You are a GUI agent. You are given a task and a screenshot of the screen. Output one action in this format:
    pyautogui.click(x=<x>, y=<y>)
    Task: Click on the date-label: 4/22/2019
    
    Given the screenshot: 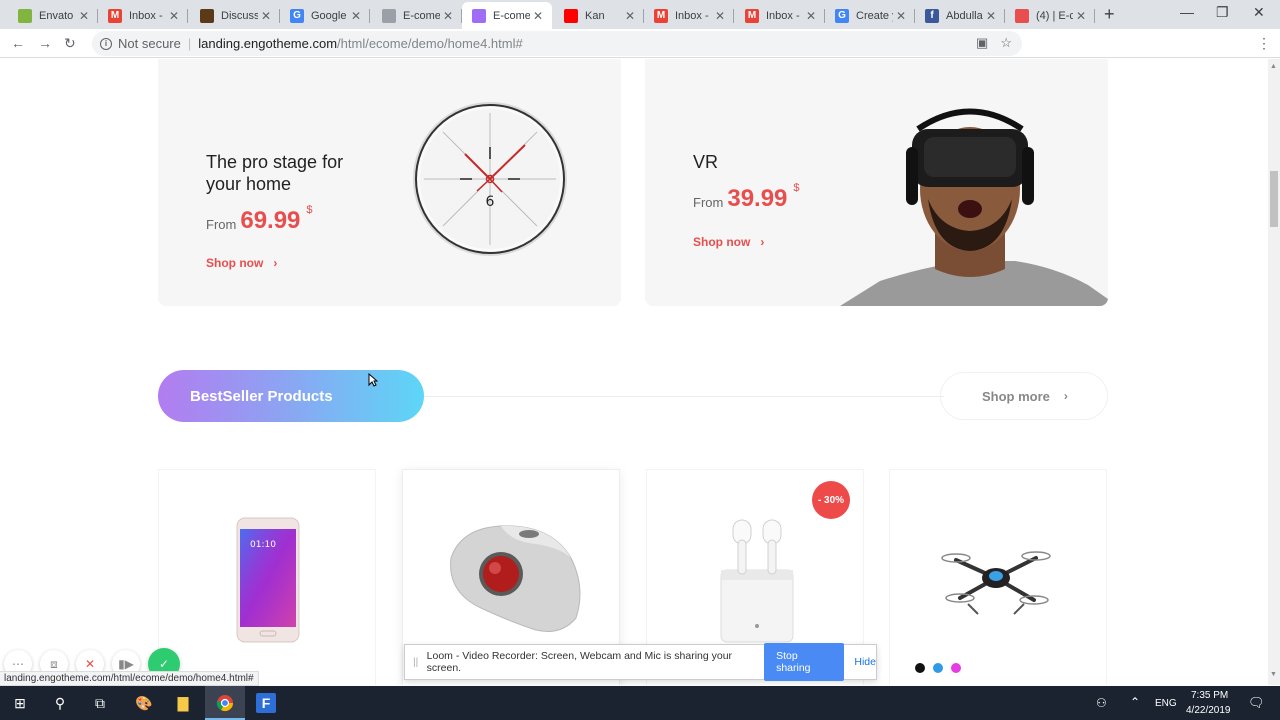 What is the action you would take?
    pyautogui.click(x=1208, y=710)
    